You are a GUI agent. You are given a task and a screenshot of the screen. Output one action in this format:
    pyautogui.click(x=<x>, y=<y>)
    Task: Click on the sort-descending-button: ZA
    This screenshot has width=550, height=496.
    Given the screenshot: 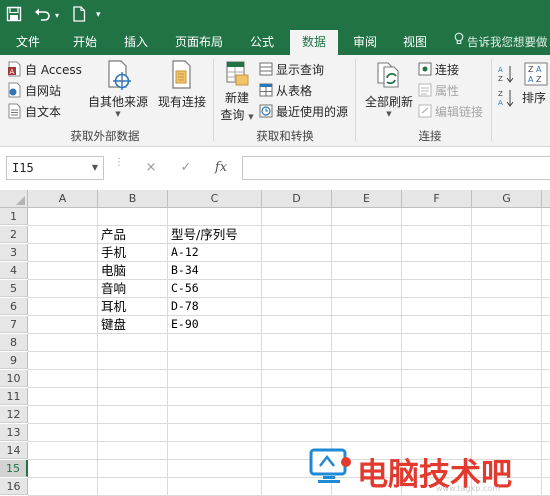 What is the action you would take?
    pyautogui.click(x=506, y=99)
    